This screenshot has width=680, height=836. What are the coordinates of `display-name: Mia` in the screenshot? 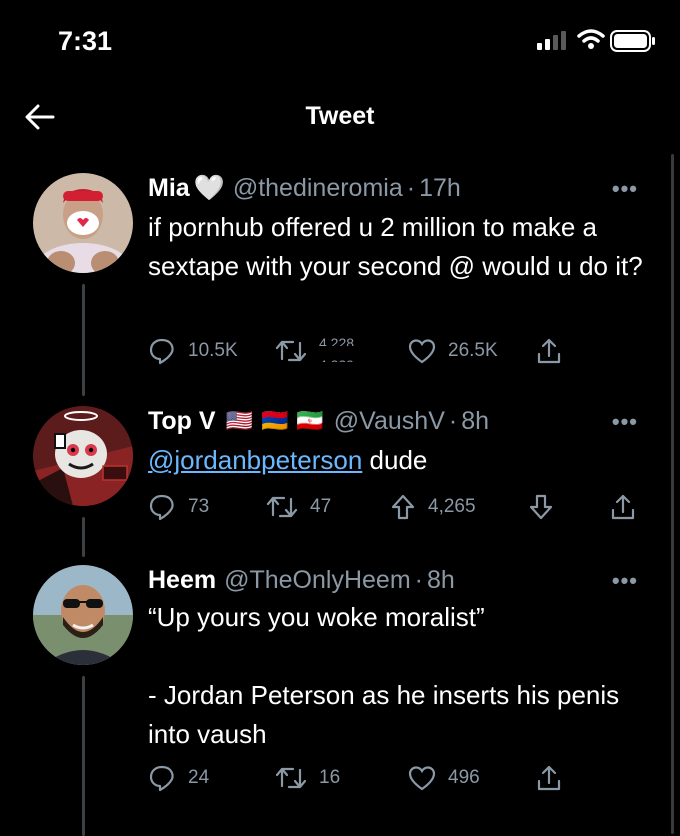 It's located at (169, 188).